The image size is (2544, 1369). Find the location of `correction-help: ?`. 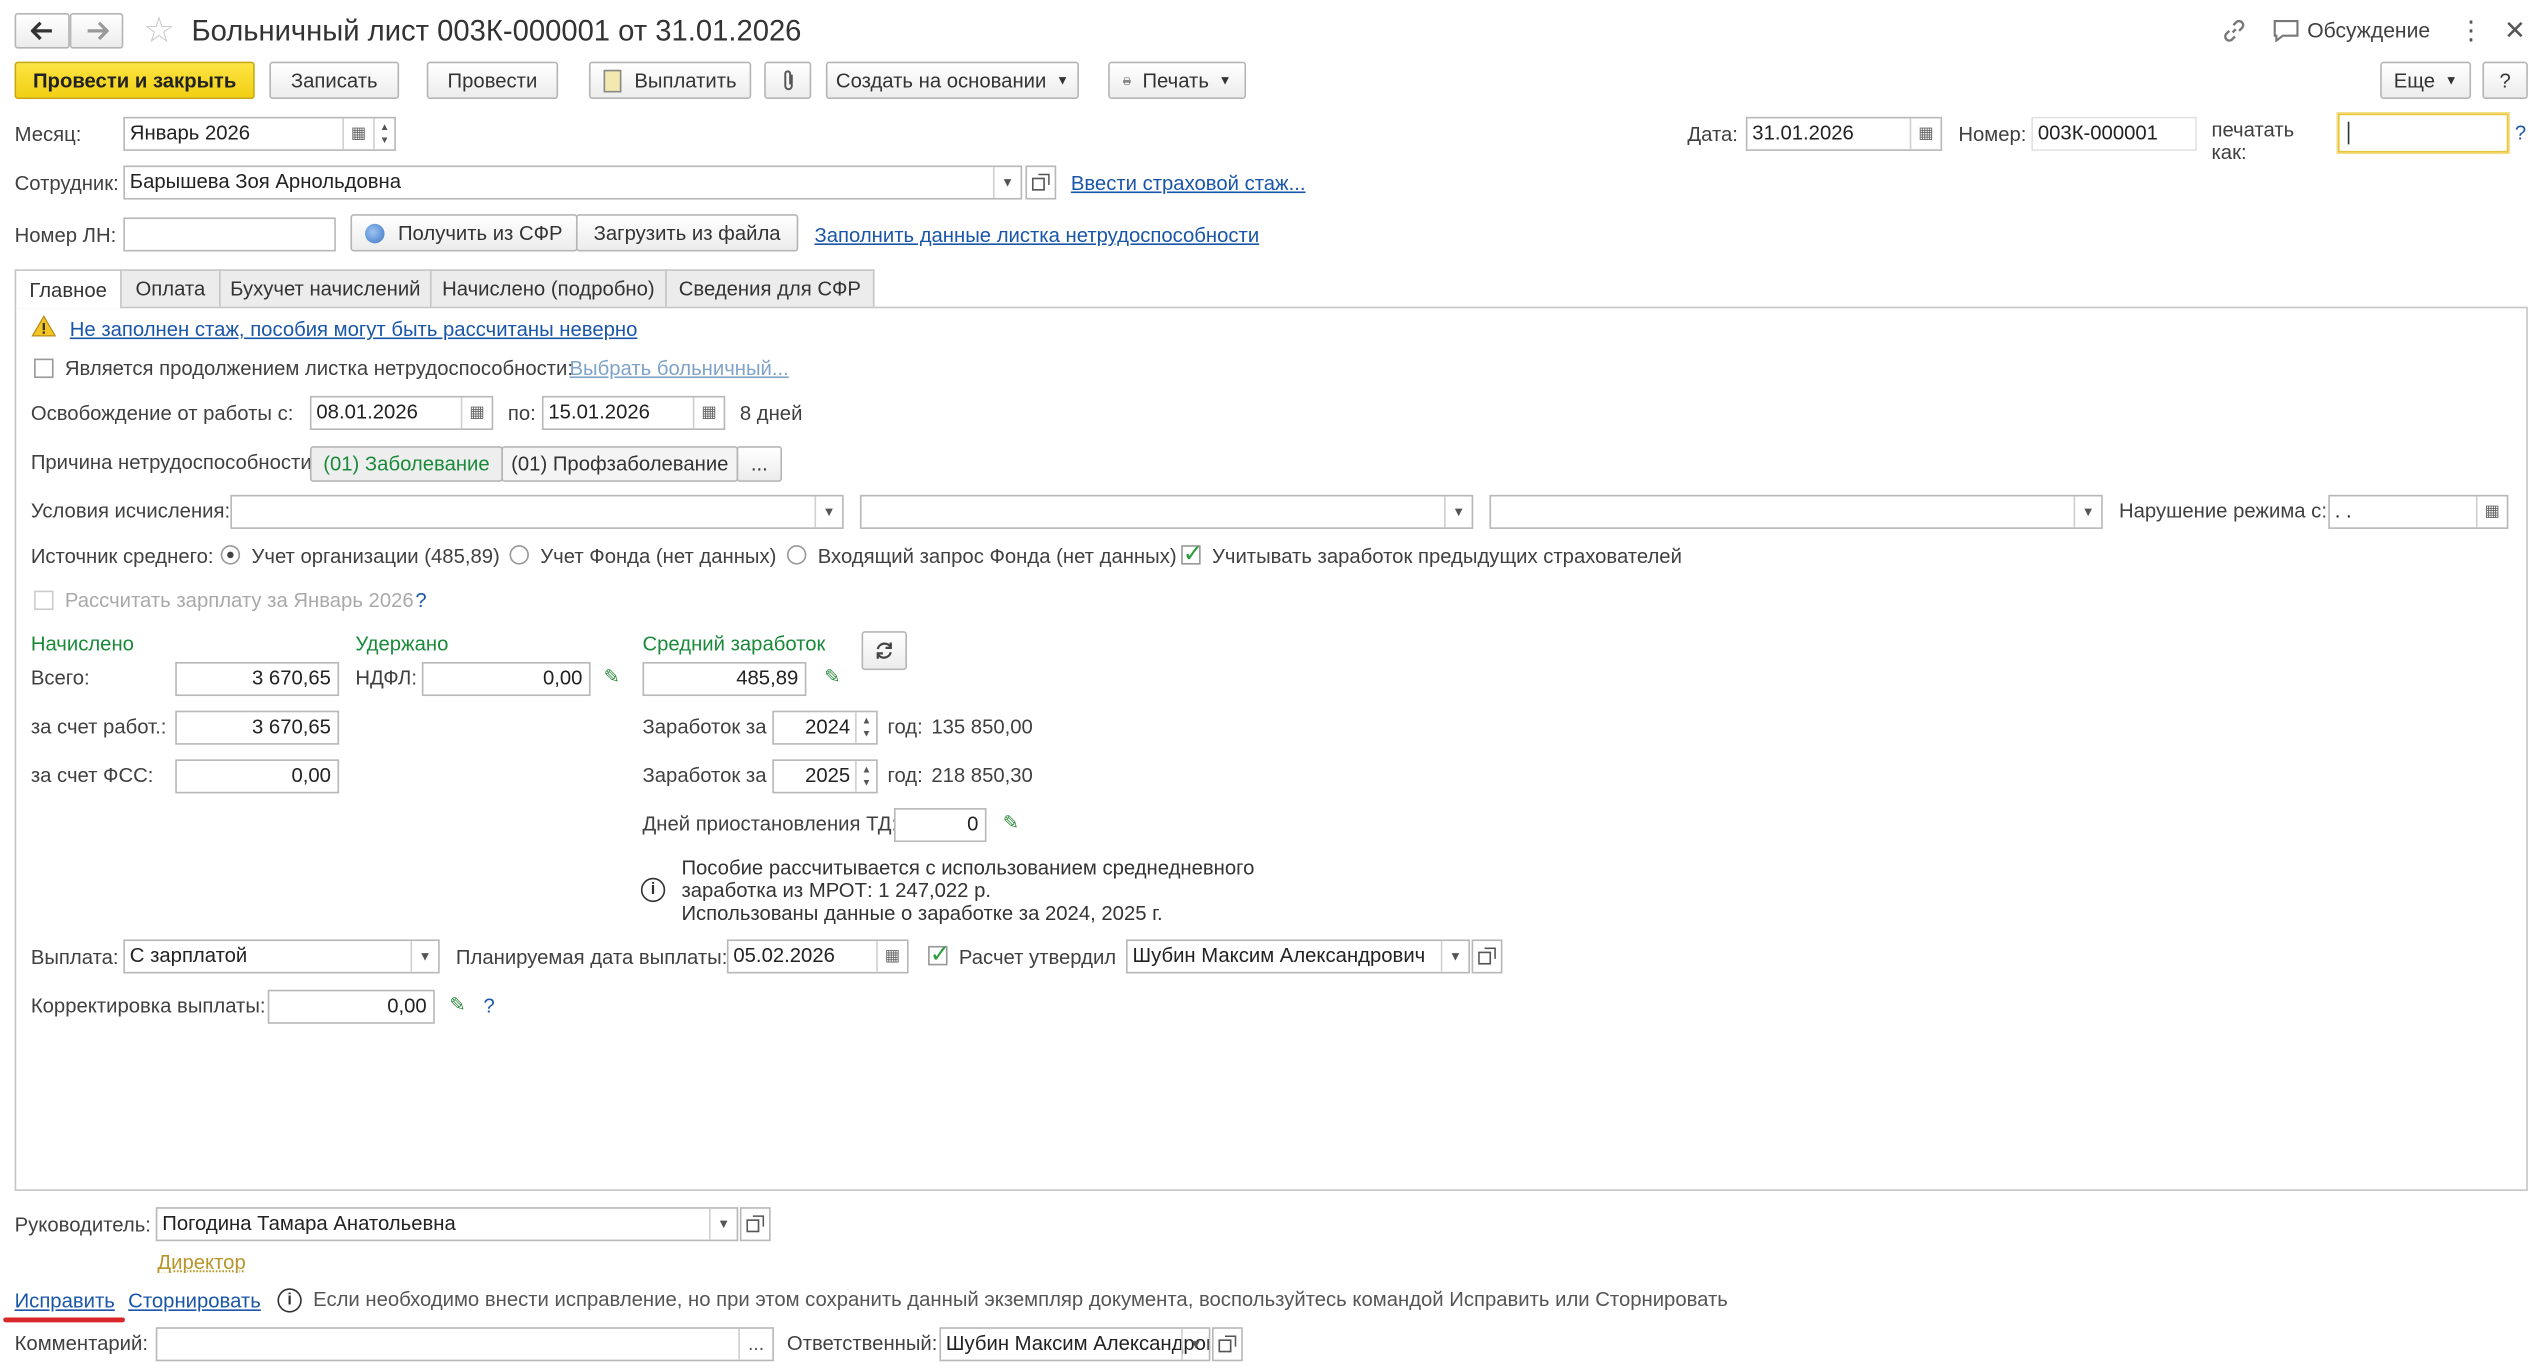

correction-help: ? is located at coordinates (489, 1006).